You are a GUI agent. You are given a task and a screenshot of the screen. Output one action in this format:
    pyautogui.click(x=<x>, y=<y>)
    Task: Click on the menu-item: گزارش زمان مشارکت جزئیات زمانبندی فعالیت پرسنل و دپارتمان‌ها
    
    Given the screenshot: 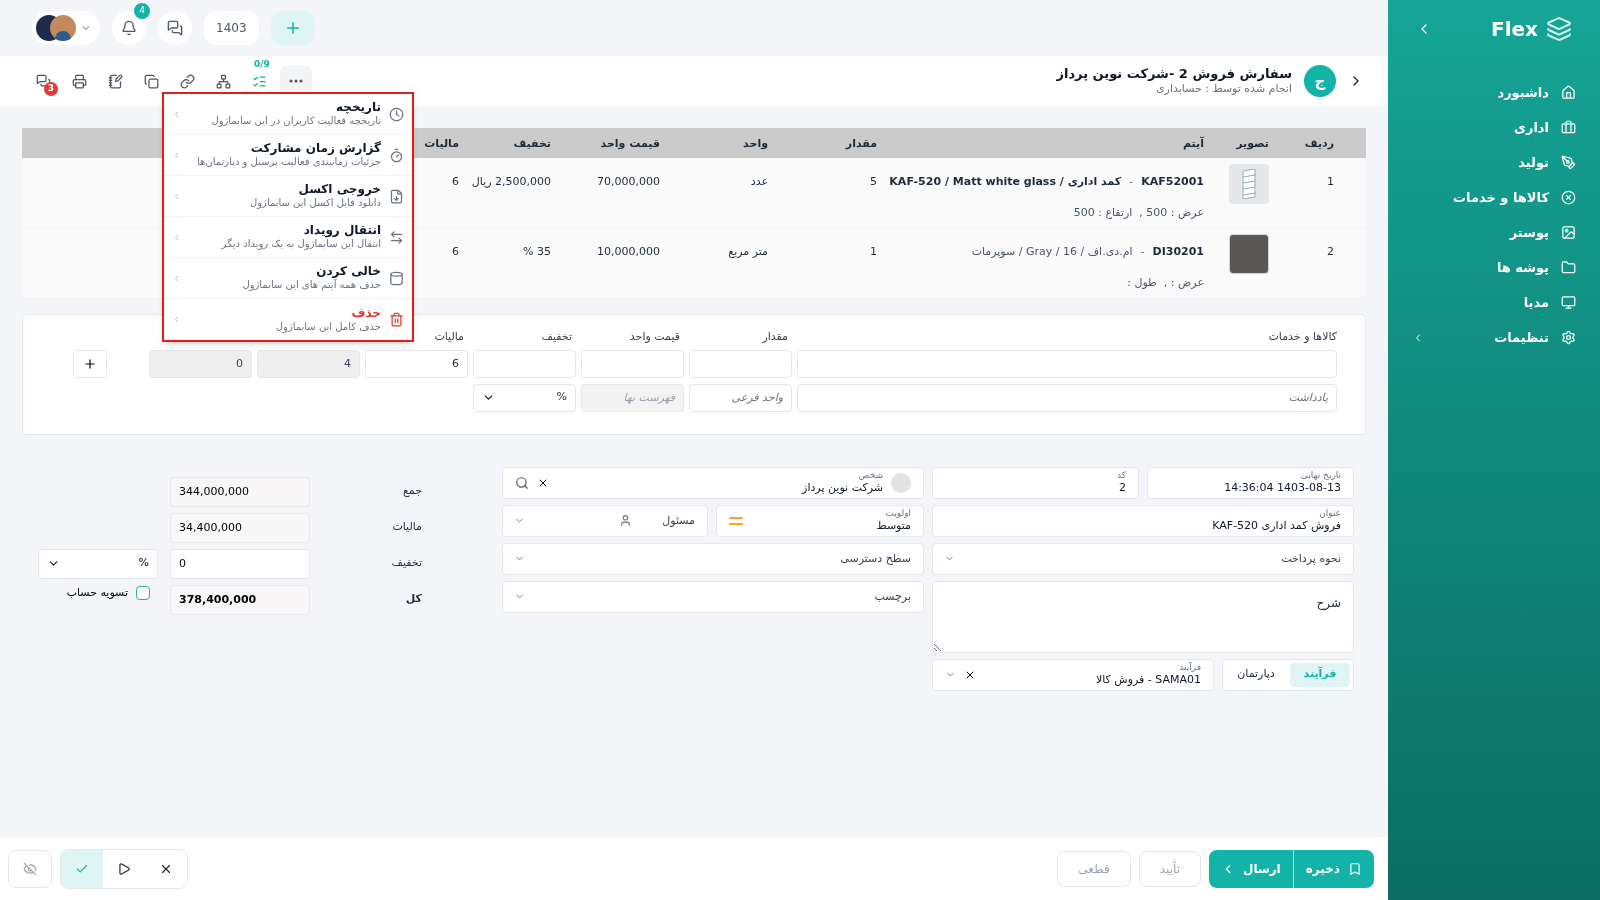 What is the action you would take?
    pyautogui.click(x=288, y=155)
    